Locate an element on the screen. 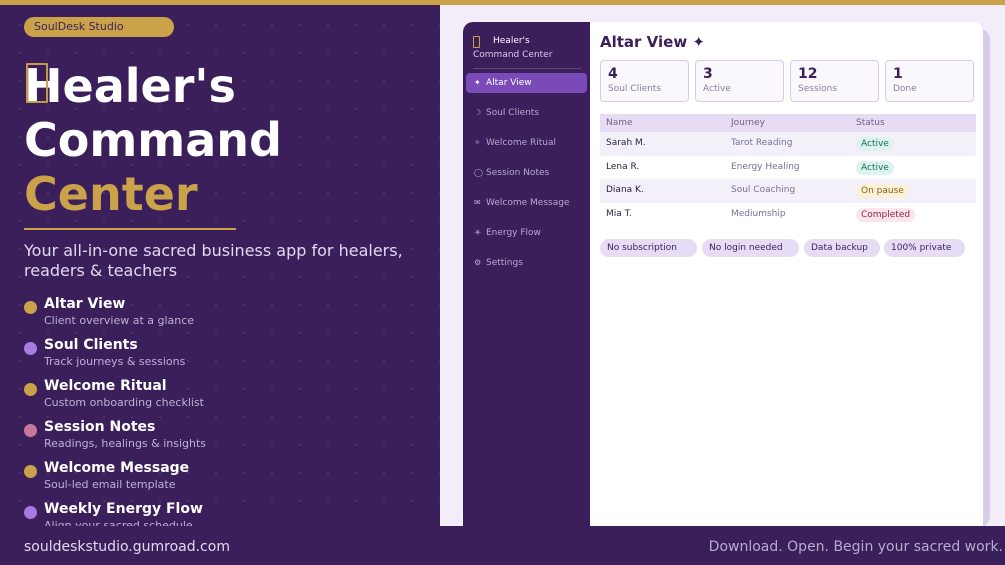  tag-pill: Data backup is located at coordinates (842, 248).